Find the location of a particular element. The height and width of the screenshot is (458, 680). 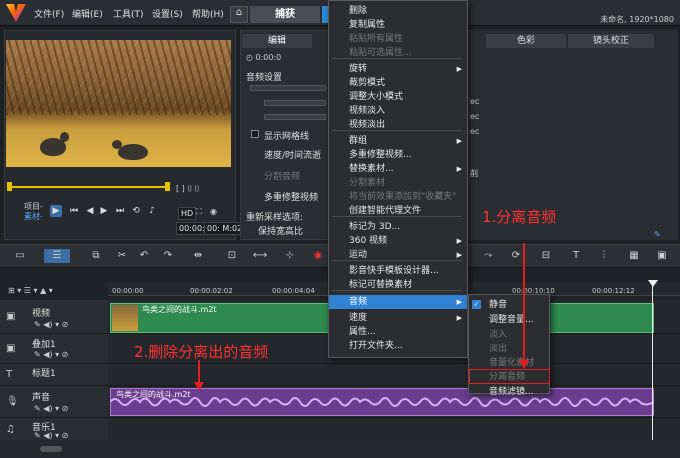

context-menu-item: 标记可替换素材 is located at coordinates (398, 285).